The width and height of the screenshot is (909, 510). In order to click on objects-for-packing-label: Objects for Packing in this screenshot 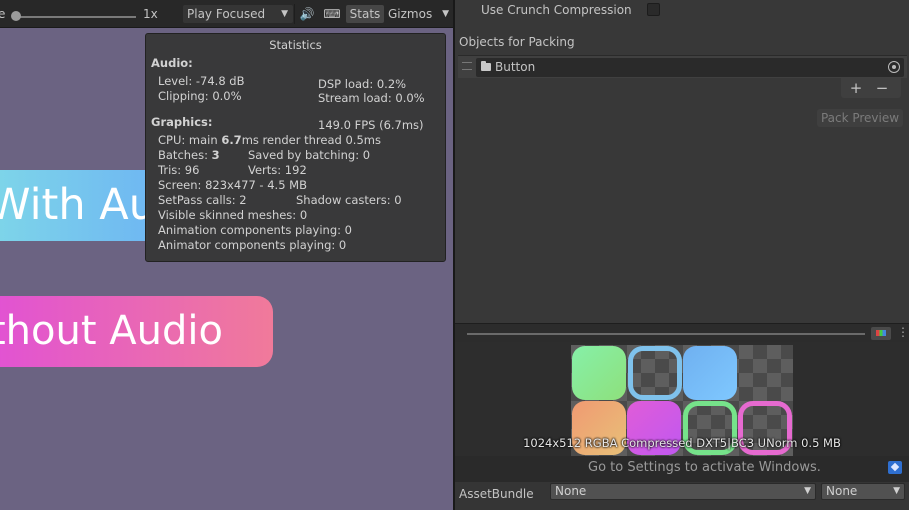, I will do `click(517, 42)`.